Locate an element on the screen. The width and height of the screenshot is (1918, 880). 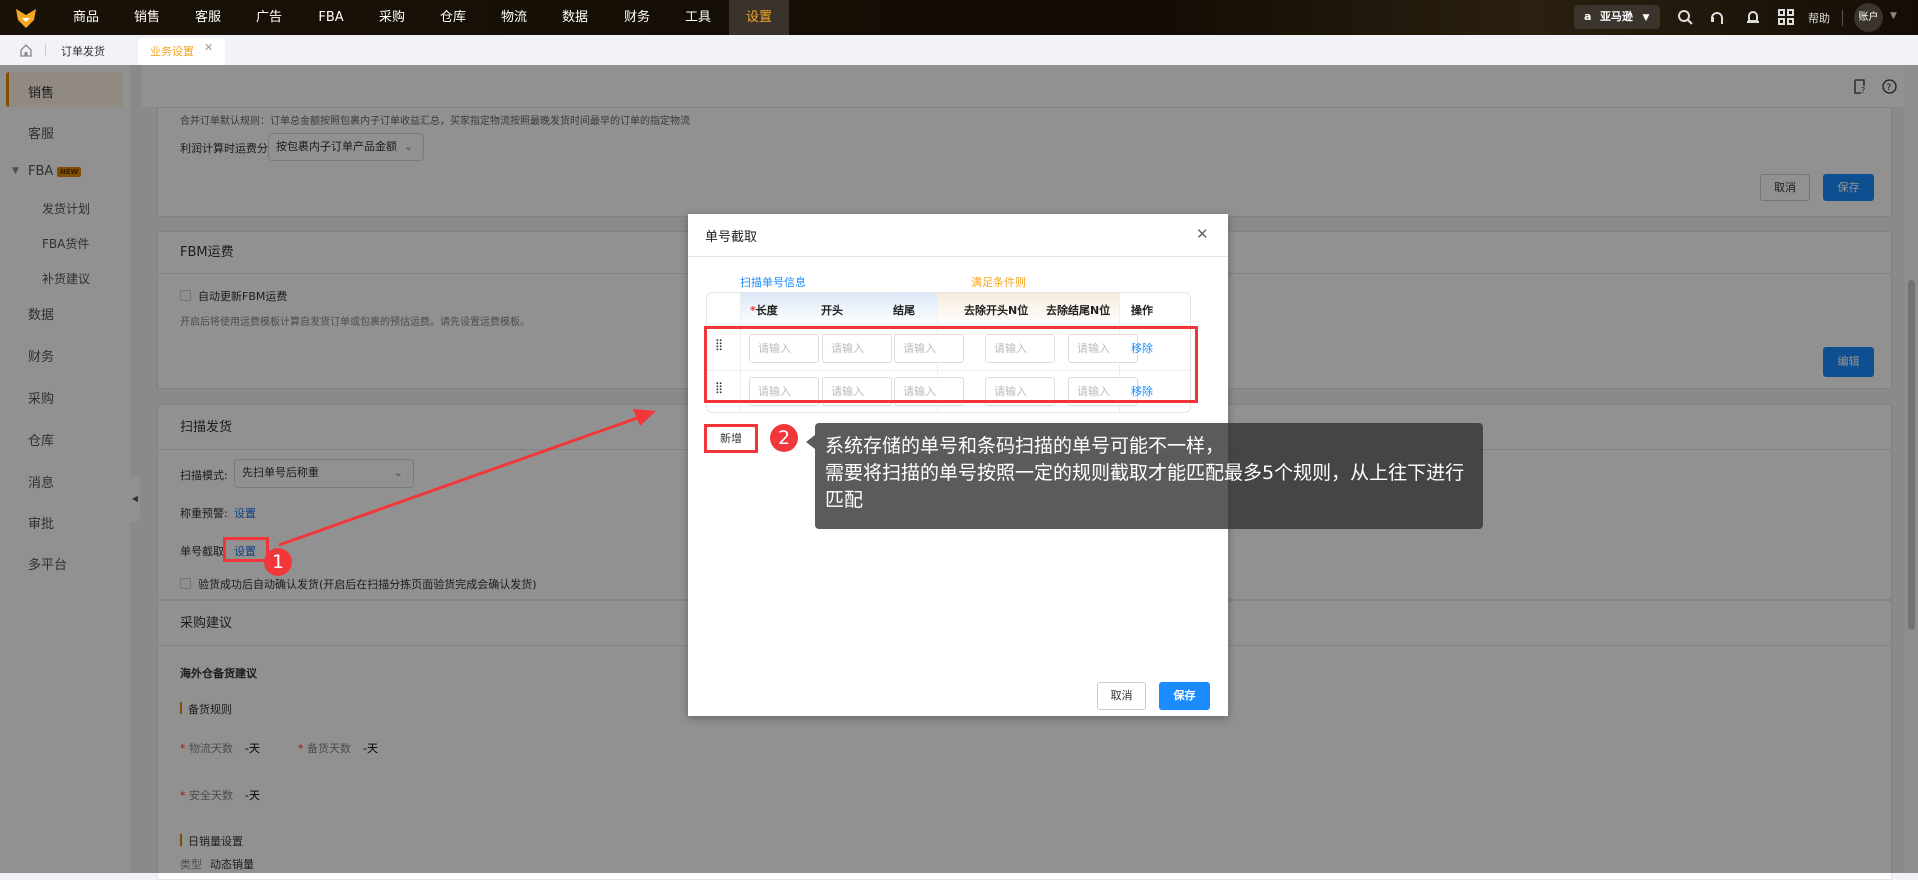
nav-service: 客服 is located at coordinates (208, 17).